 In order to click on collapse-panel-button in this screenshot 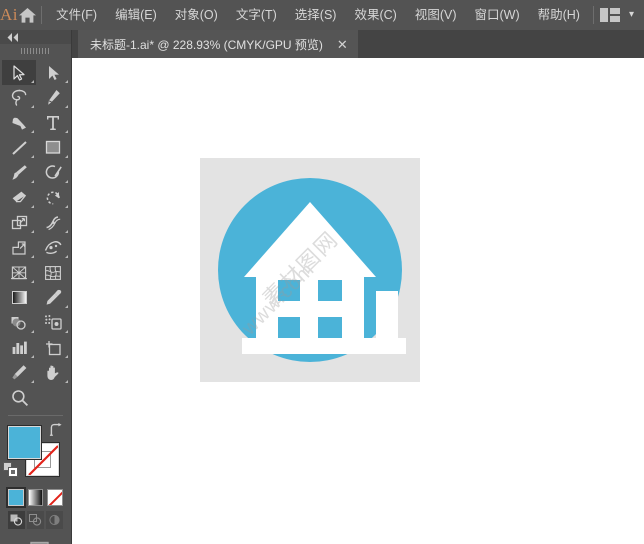, I will do `click(35, 37)`.